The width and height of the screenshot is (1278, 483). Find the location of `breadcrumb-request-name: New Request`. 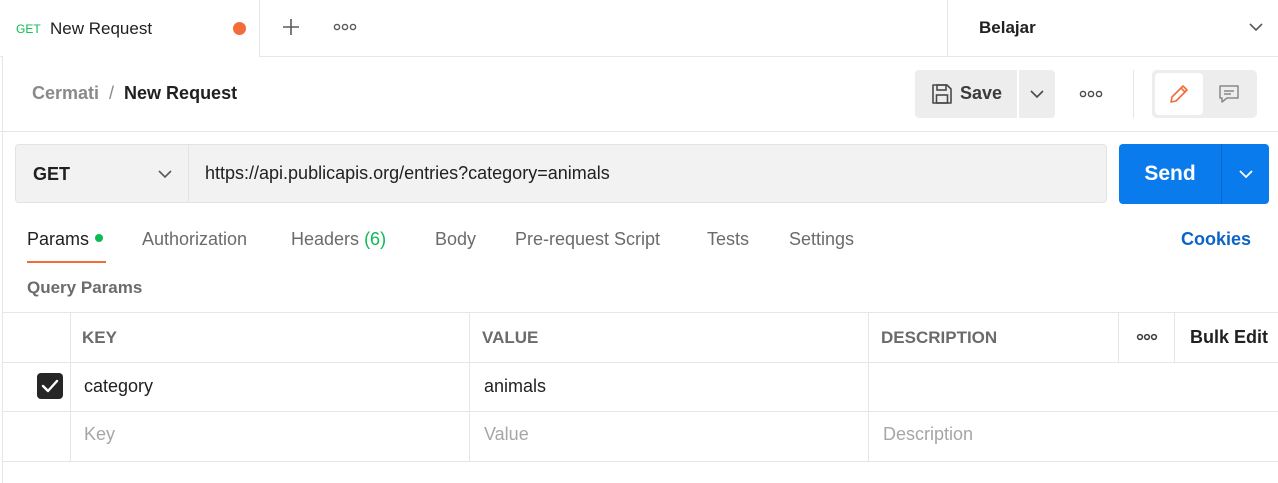

breadcrumb-request-name: New Request is located at coordinates (180, 93).